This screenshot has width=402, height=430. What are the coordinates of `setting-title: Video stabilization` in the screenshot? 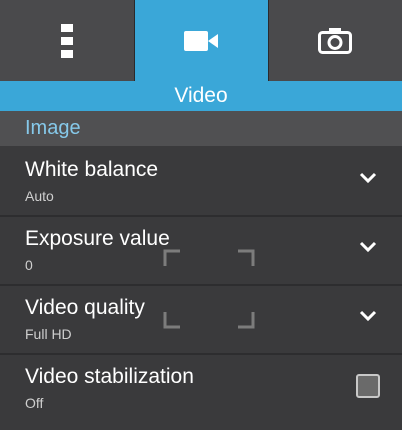 It's located at (109, 376).